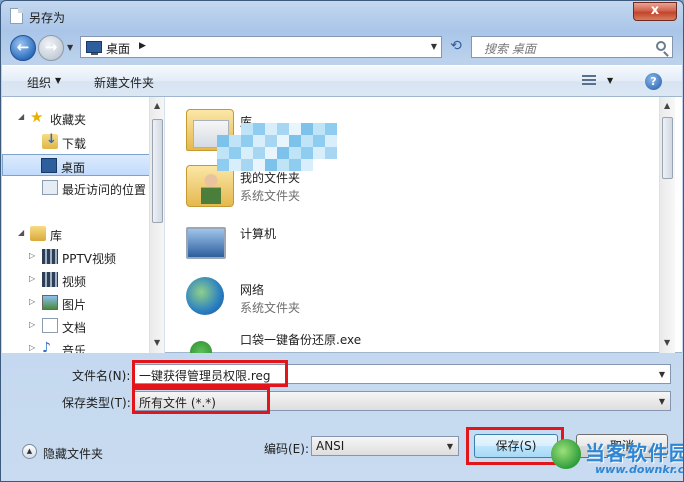  Describe the element at coordinates (56, 236) in the screenshot. I see `sidebar-item-label: 库` at that location.